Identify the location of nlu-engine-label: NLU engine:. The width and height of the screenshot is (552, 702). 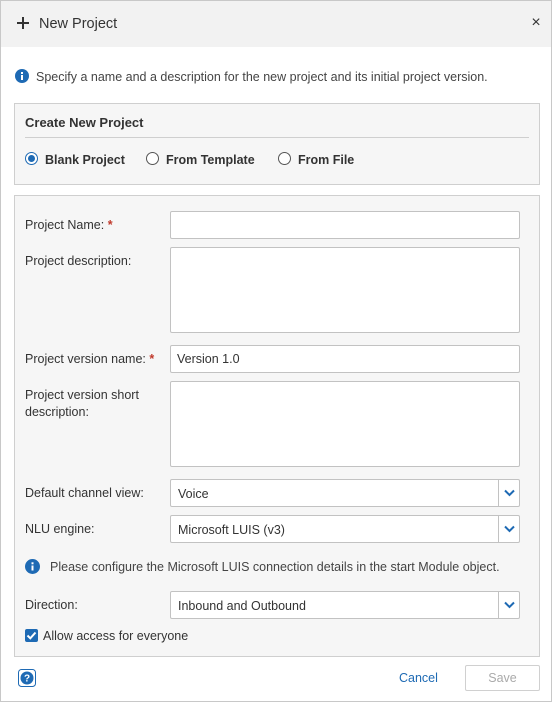
(60, 529).